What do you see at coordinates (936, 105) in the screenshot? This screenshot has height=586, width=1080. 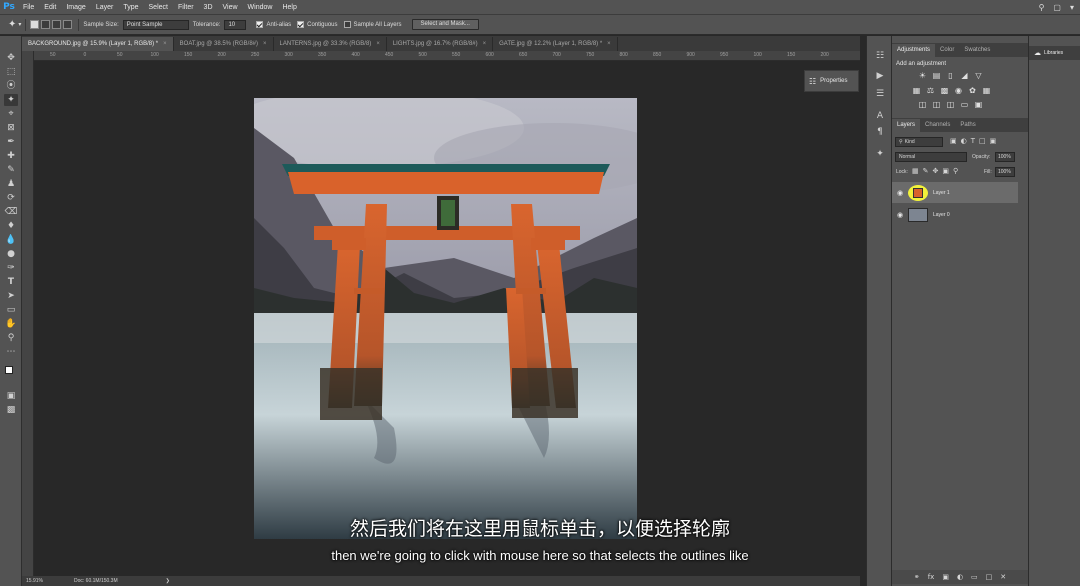 I see `posterize-icon: ◫` at bounding box center [936, 105].